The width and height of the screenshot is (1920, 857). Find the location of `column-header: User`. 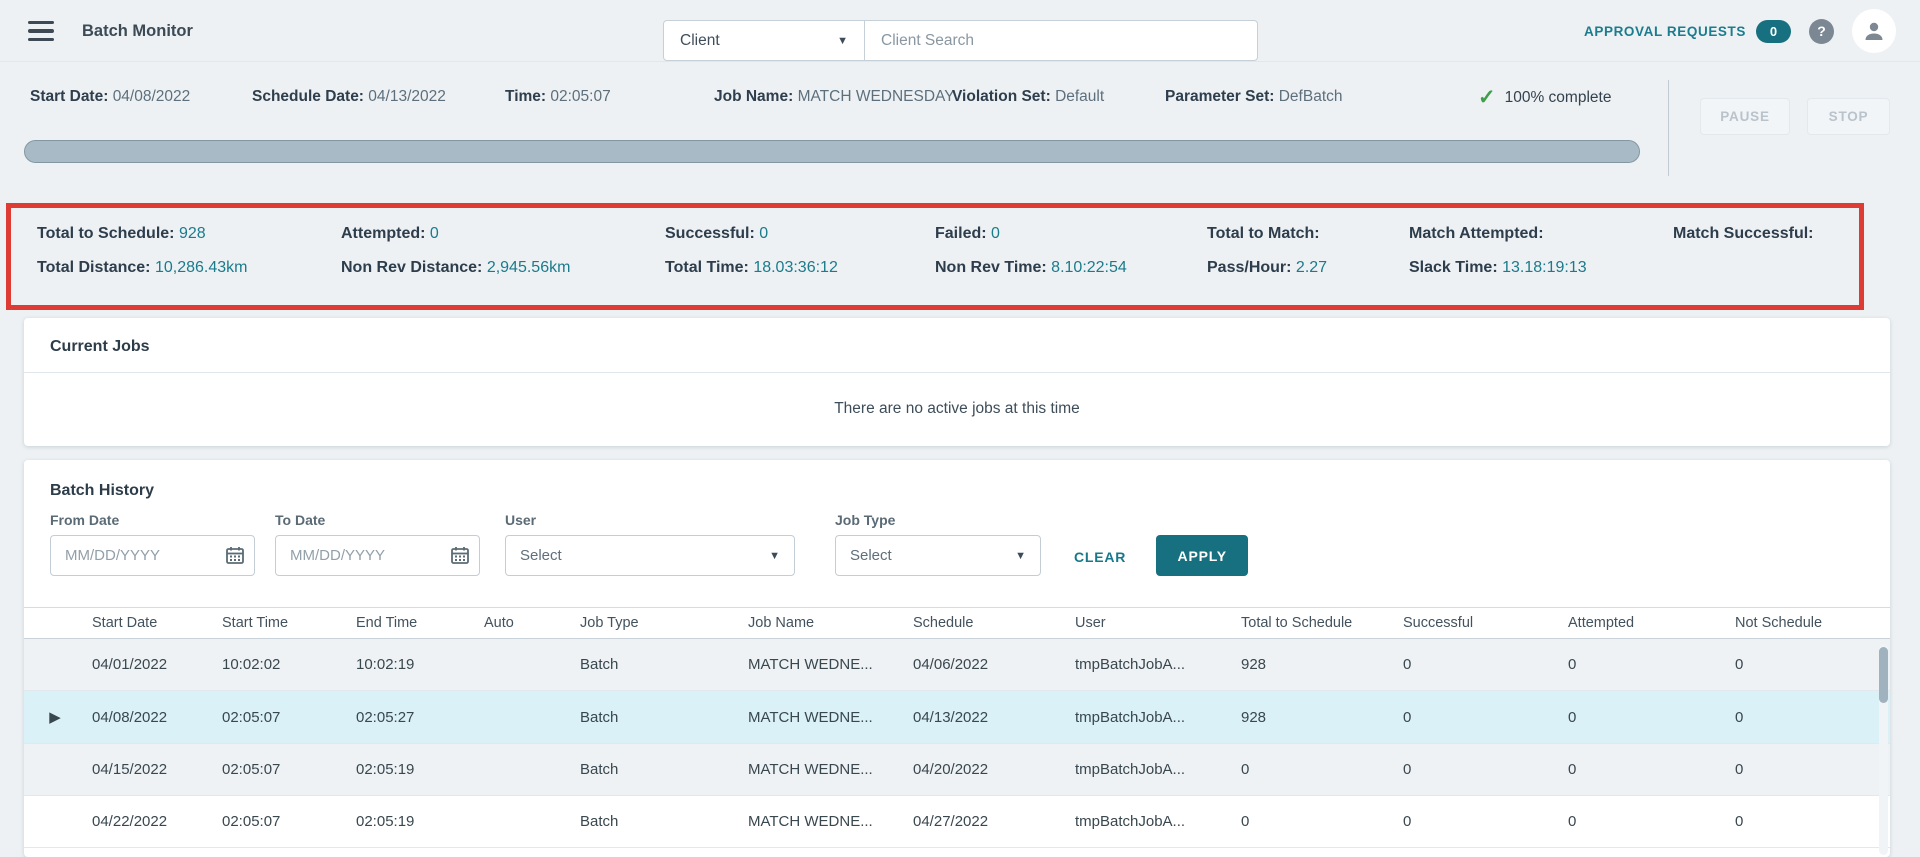

column-header: User is located at coordinates (1158, 623).